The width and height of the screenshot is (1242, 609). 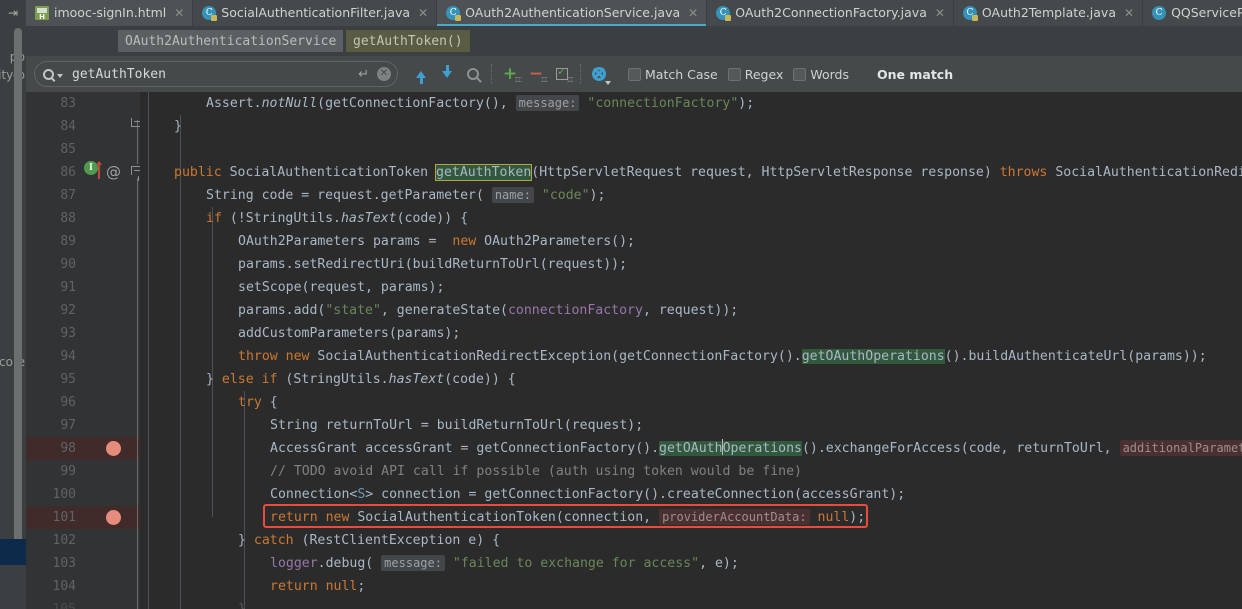 I want to click on select-all-occurrences-button: + ⌶⌶, so click(x=510, y=74).